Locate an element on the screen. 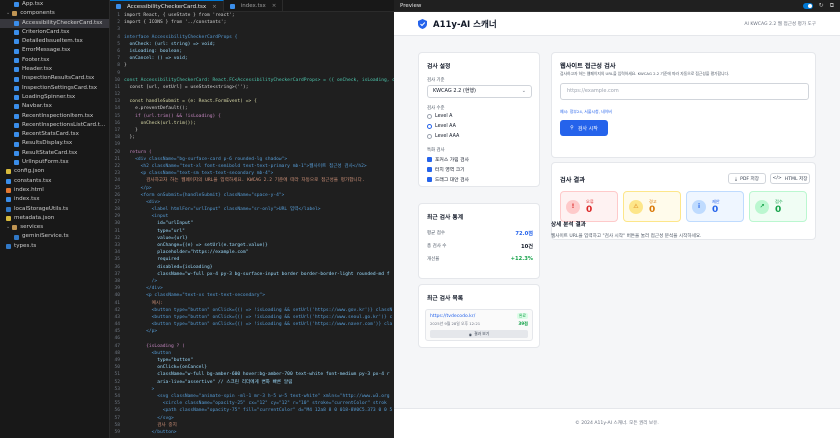  tab-index: index.tsx × is located at coordinates (254, 6).